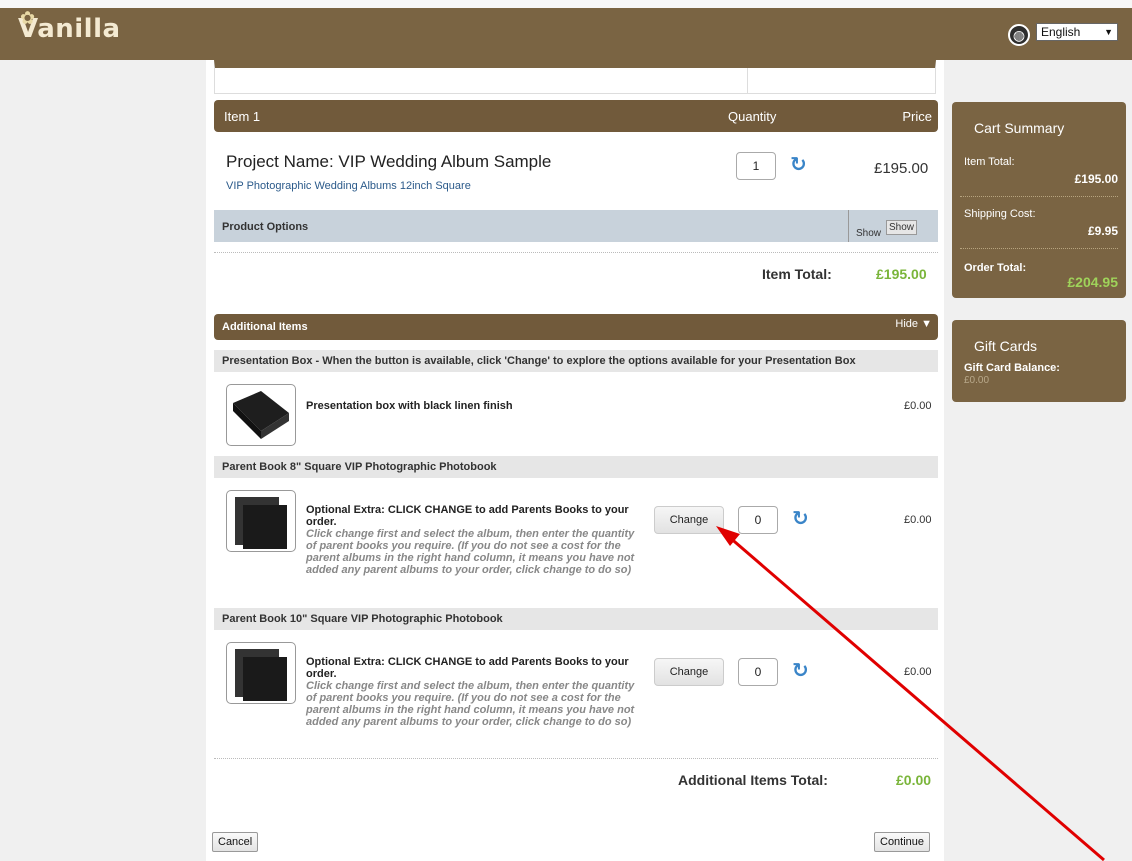 The height and width of the screenshot is (861, 1132). Describe the element at coordinates (1092, 282) in the screenshot. I see `order-total-value: £204.95` at that location.